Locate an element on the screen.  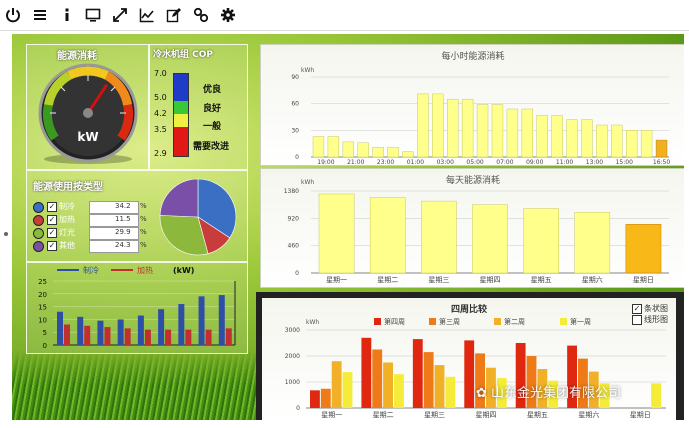
type-value: 34.2 is located at coordinates (123, 206).